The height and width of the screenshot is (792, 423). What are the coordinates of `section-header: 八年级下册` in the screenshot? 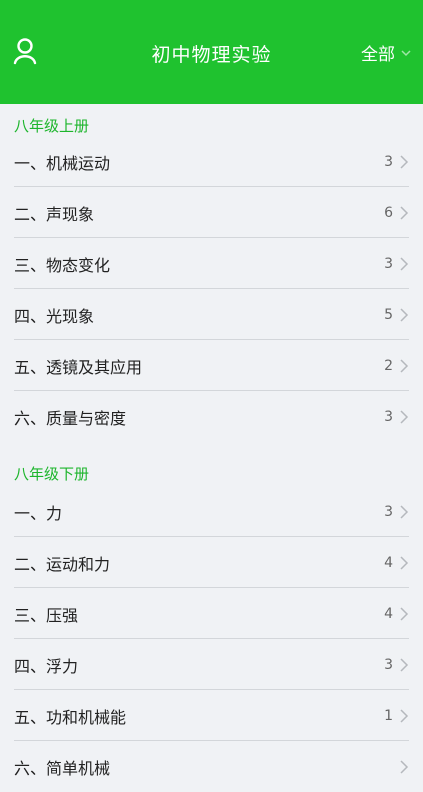 It's located at (52, 474).